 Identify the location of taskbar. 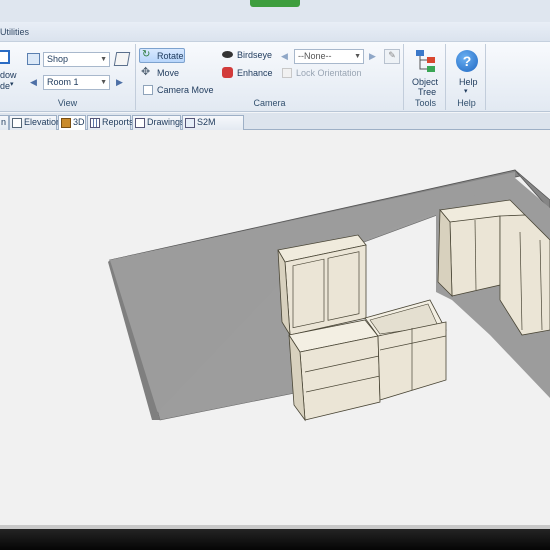
(275, 537).